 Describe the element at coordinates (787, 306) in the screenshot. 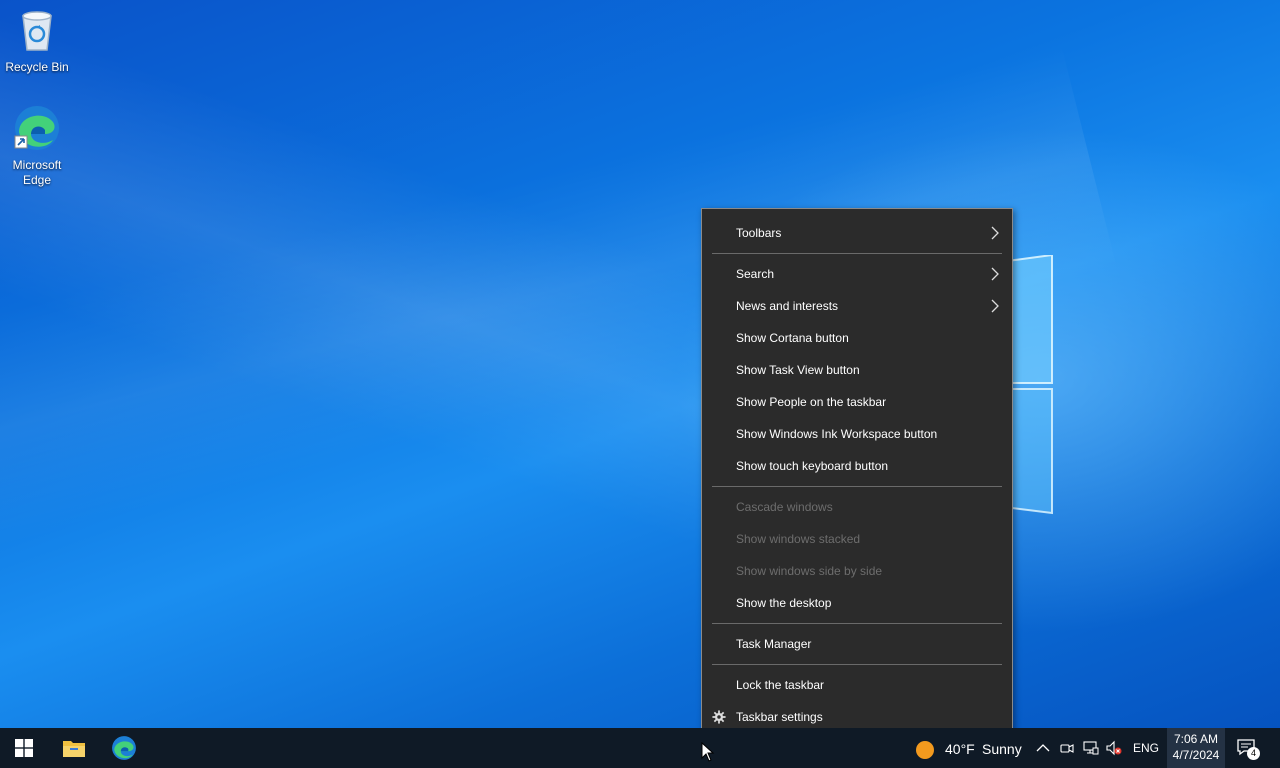

I see `menu-item-label: News and interests` at that location.